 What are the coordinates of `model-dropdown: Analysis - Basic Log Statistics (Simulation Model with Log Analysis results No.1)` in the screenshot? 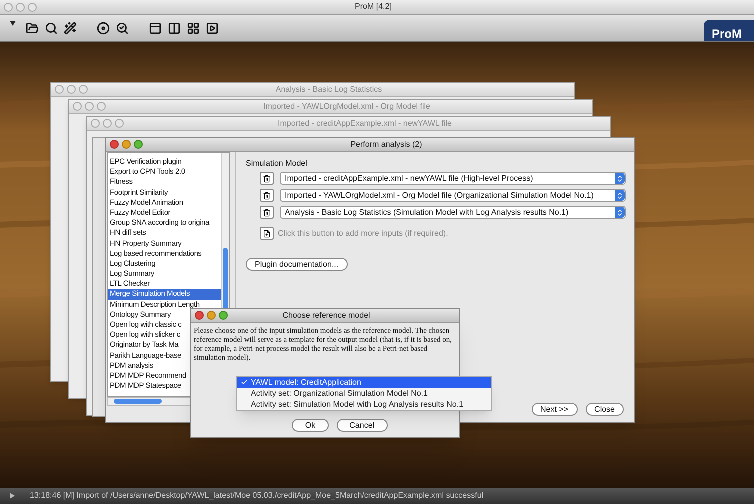 It's located at (453, 212).